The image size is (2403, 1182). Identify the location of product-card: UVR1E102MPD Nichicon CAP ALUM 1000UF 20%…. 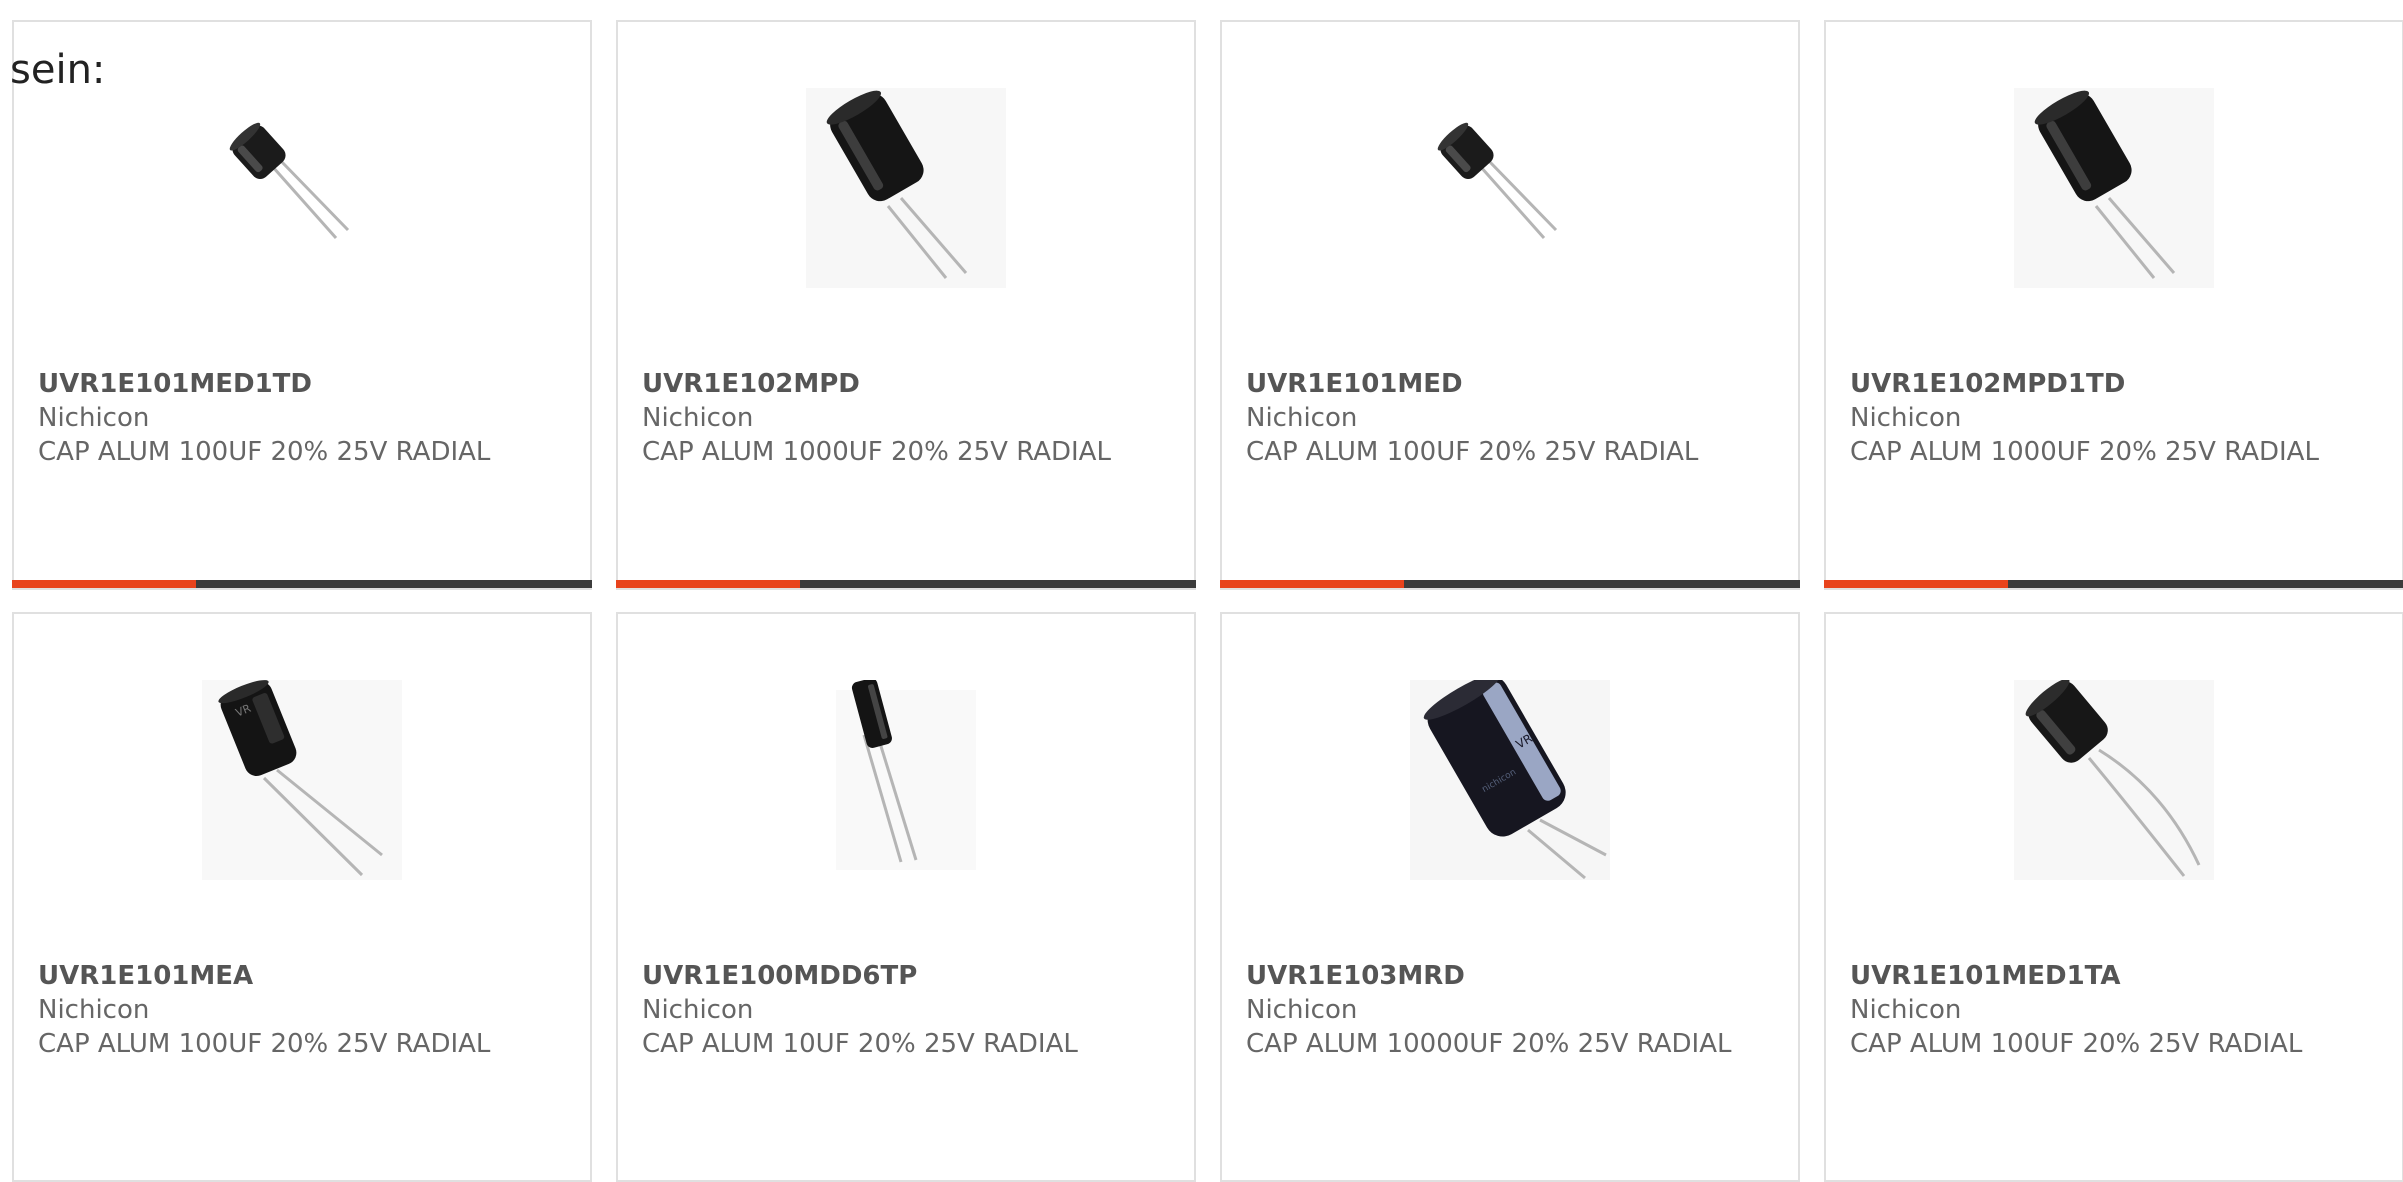
(906, 305).